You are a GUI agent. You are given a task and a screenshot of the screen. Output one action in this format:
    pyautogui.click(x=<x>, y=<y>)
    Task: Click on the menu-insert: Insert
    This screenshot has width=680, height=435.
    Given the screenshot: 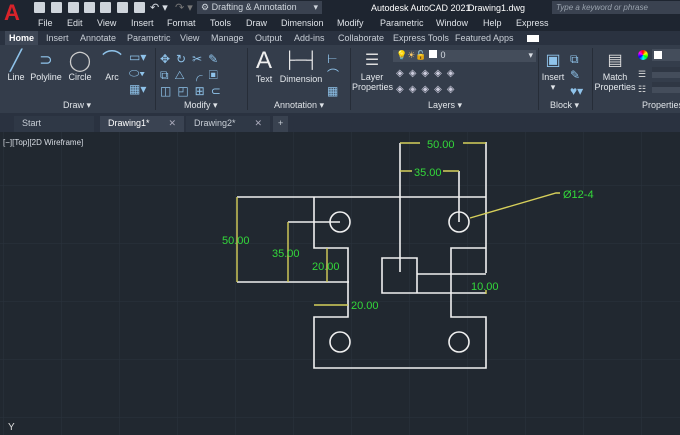 What is the action you would take?
    pyautogui.click(x=142, y=23)
    